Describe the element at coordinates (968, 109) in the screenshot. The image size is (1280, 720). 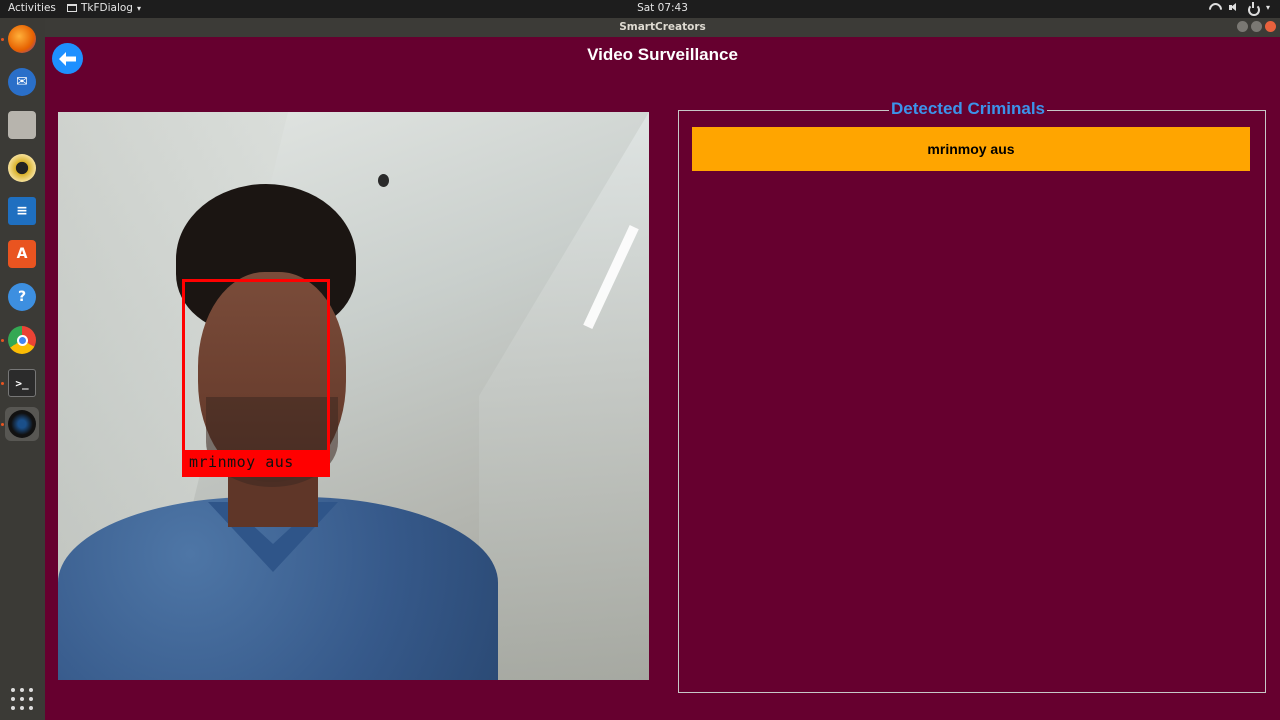
I see `panel-title: Detected Criminals` at that location.